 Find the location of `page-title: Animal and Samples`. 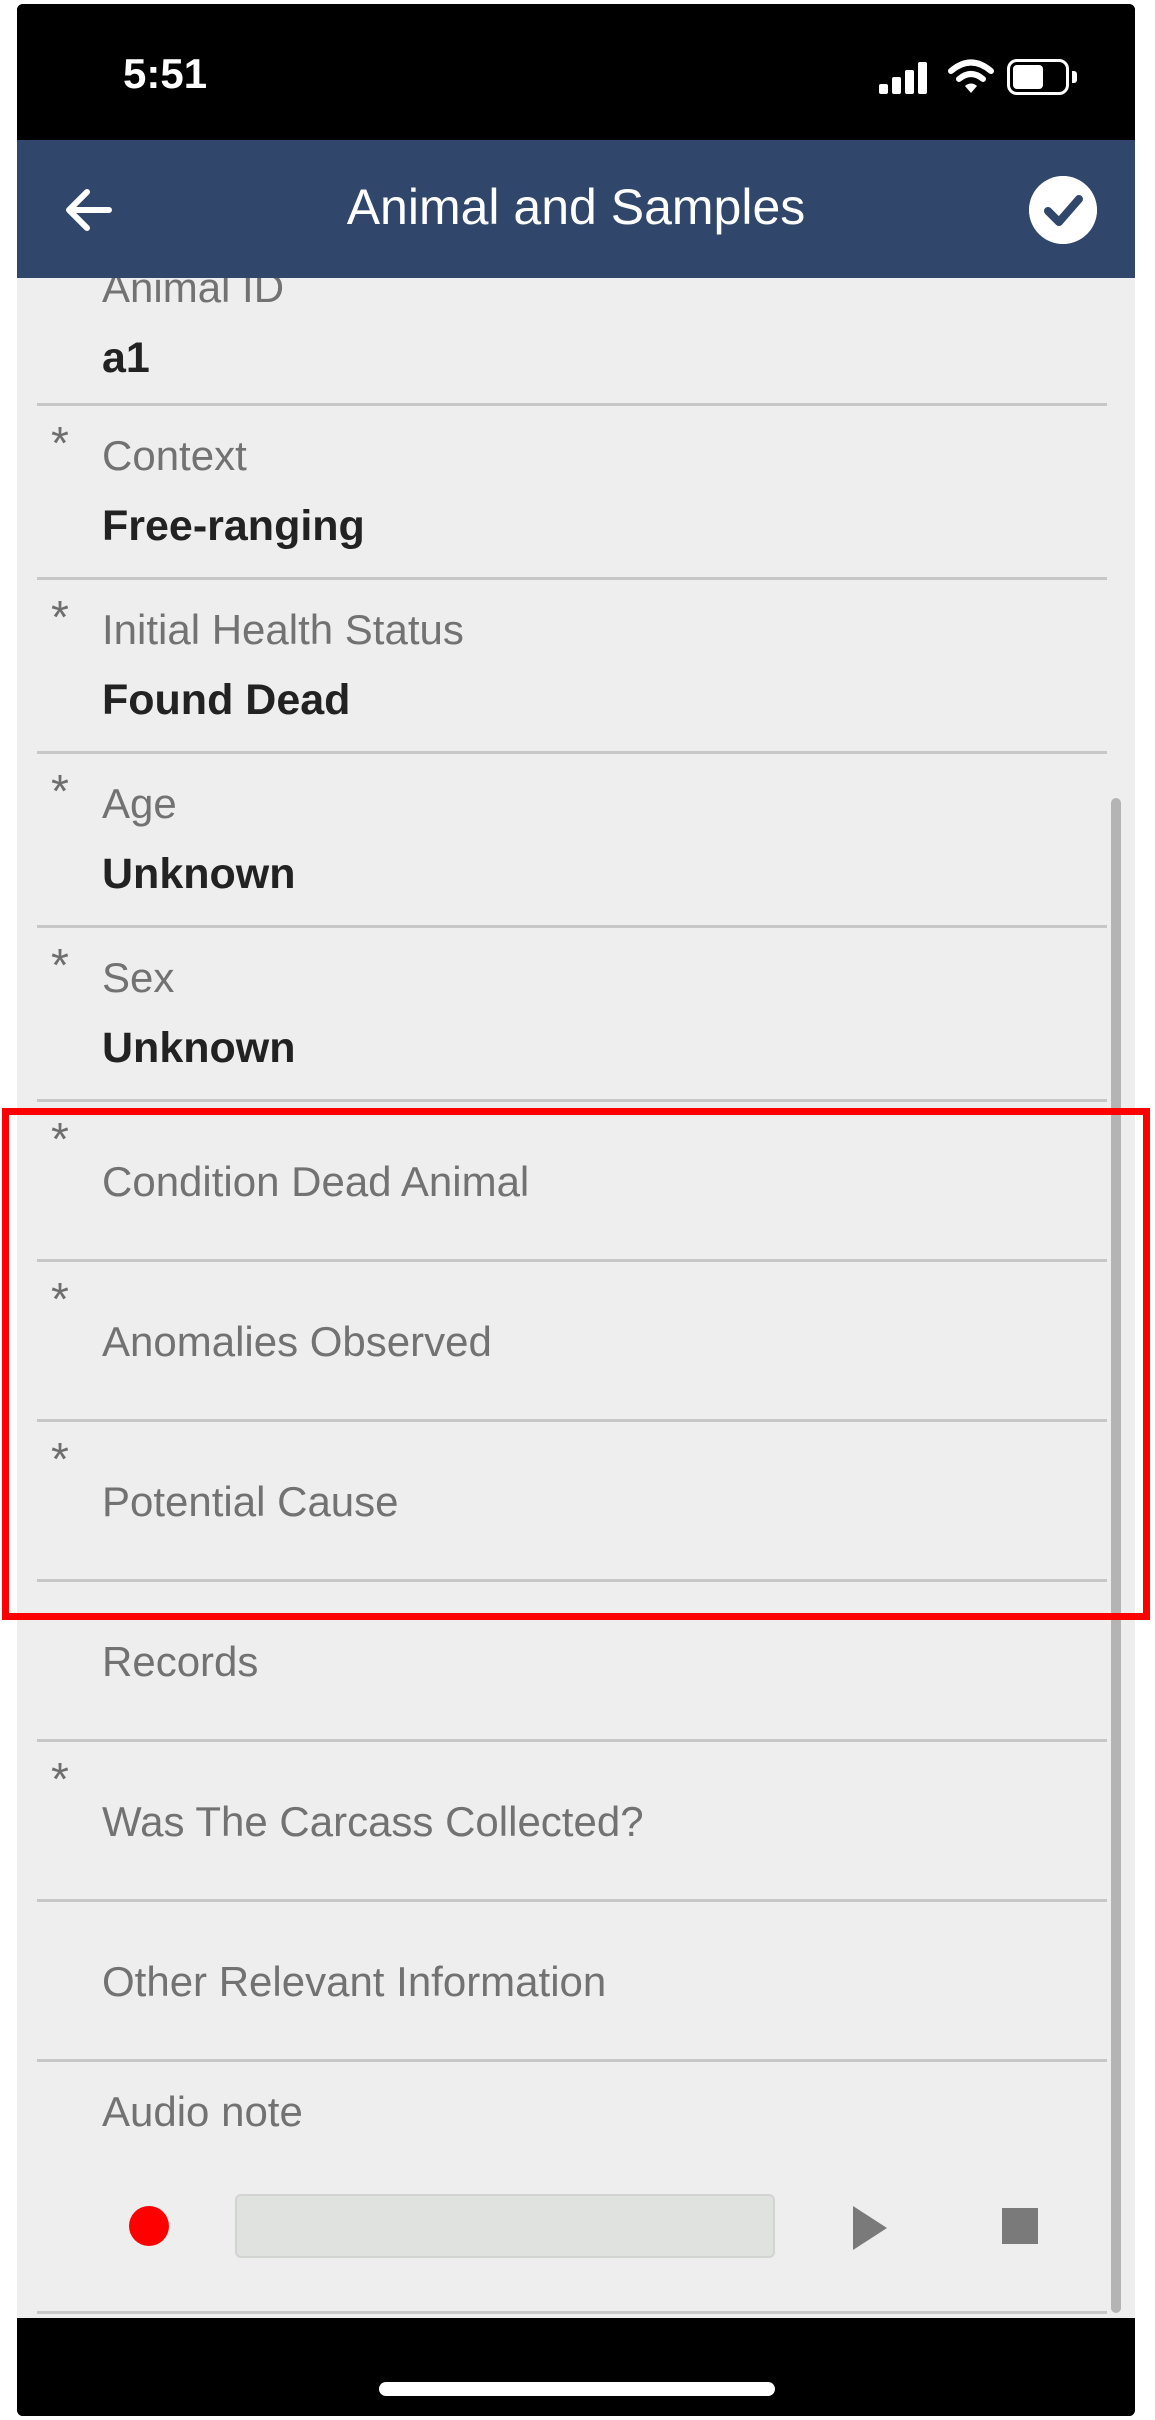

page-title: Animal and Samples is located at coordinates (576, 207).